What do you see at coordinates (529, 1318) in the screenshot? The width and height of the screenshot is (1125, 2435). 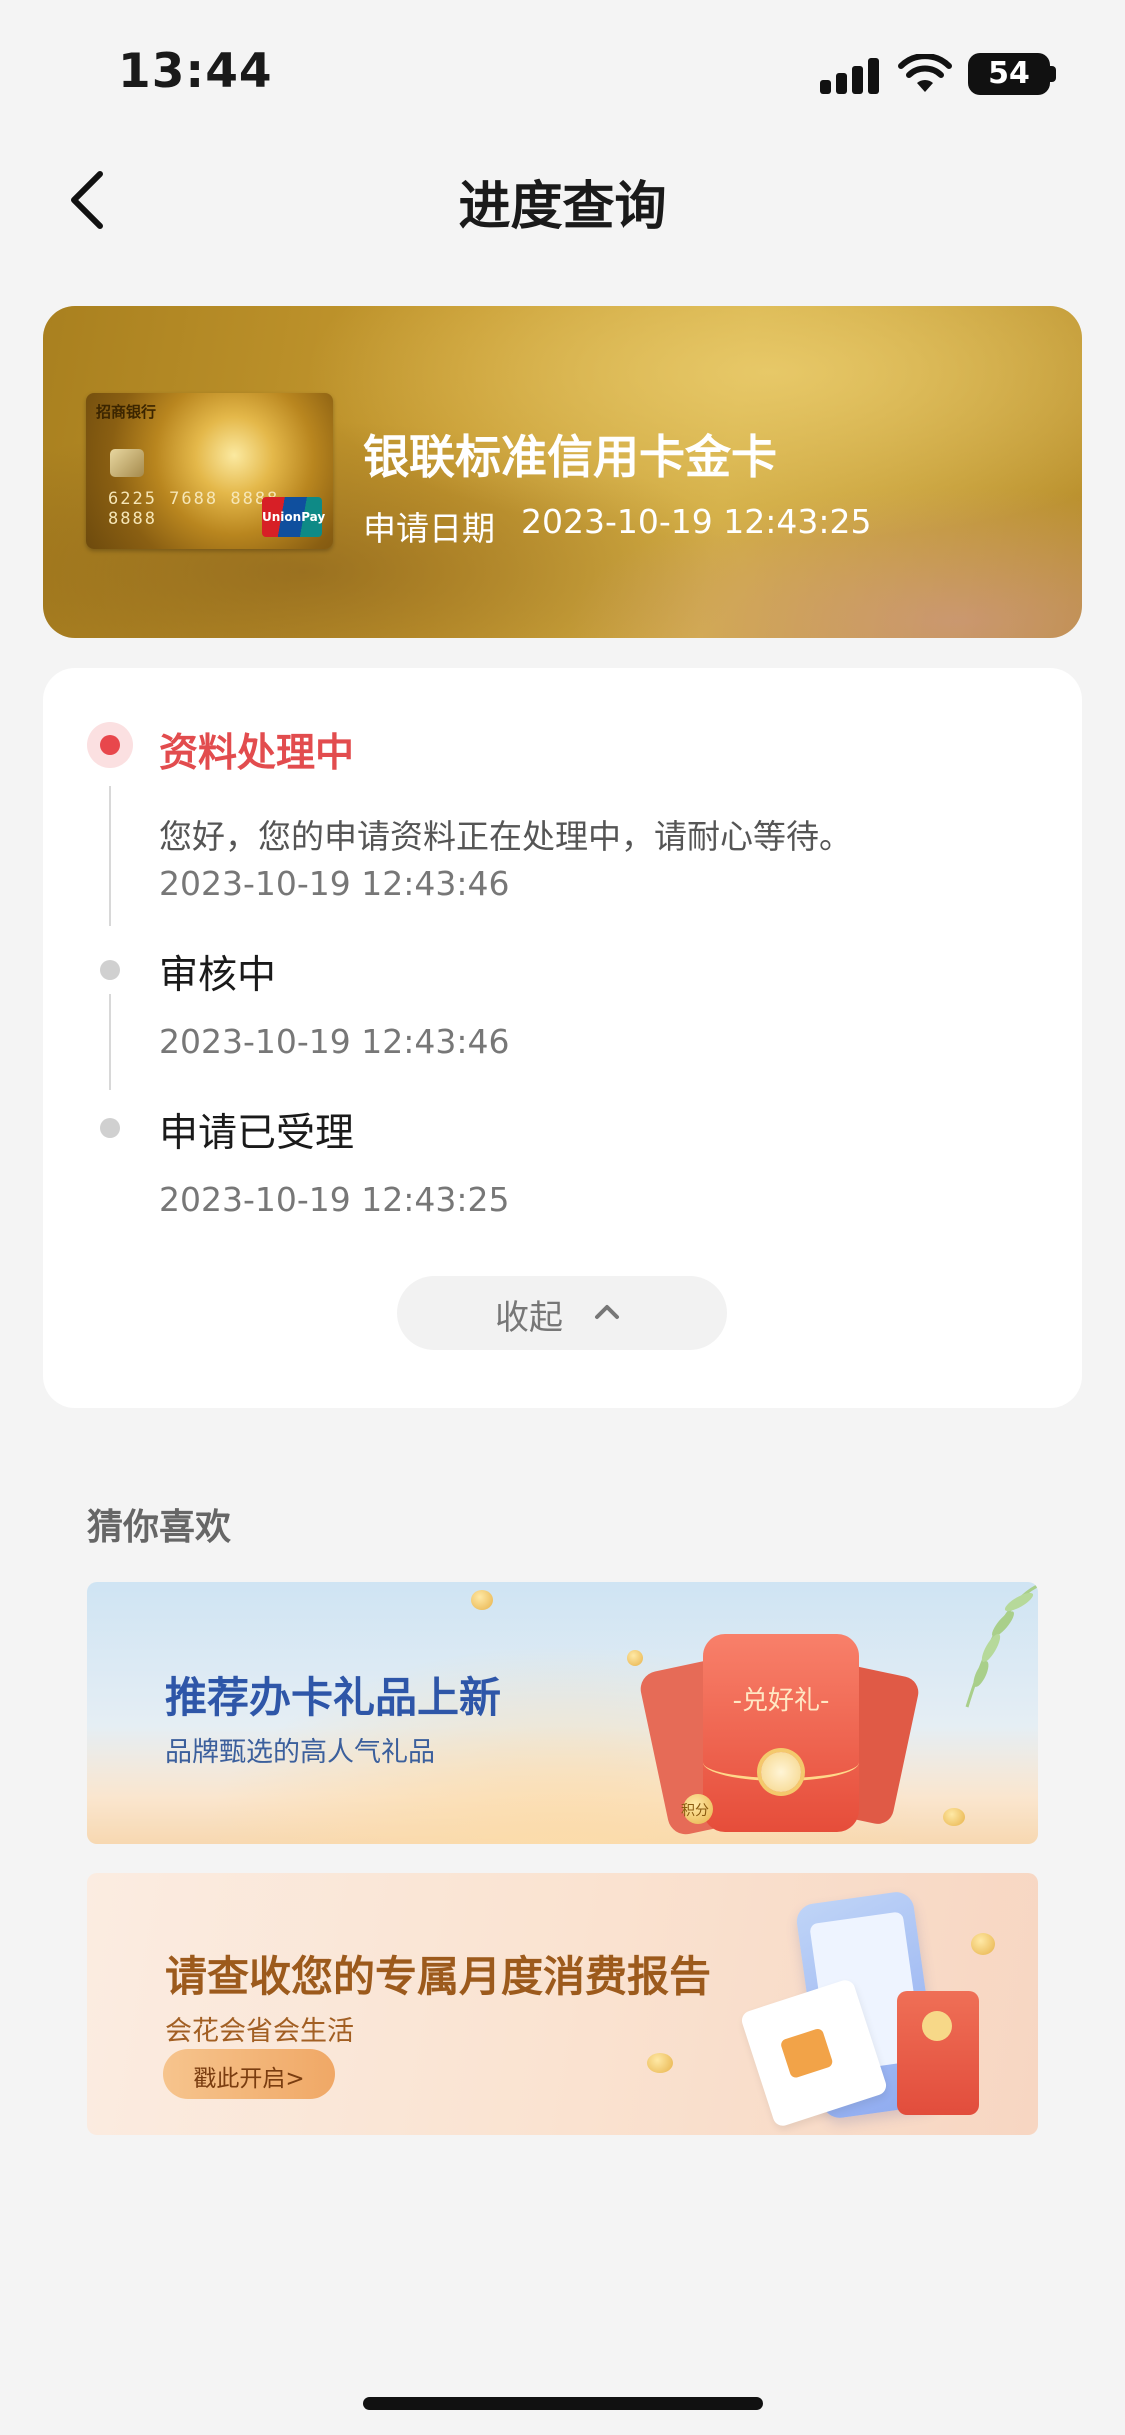 I see `collapse-label: 收起` at bounding box center [529, 1318].